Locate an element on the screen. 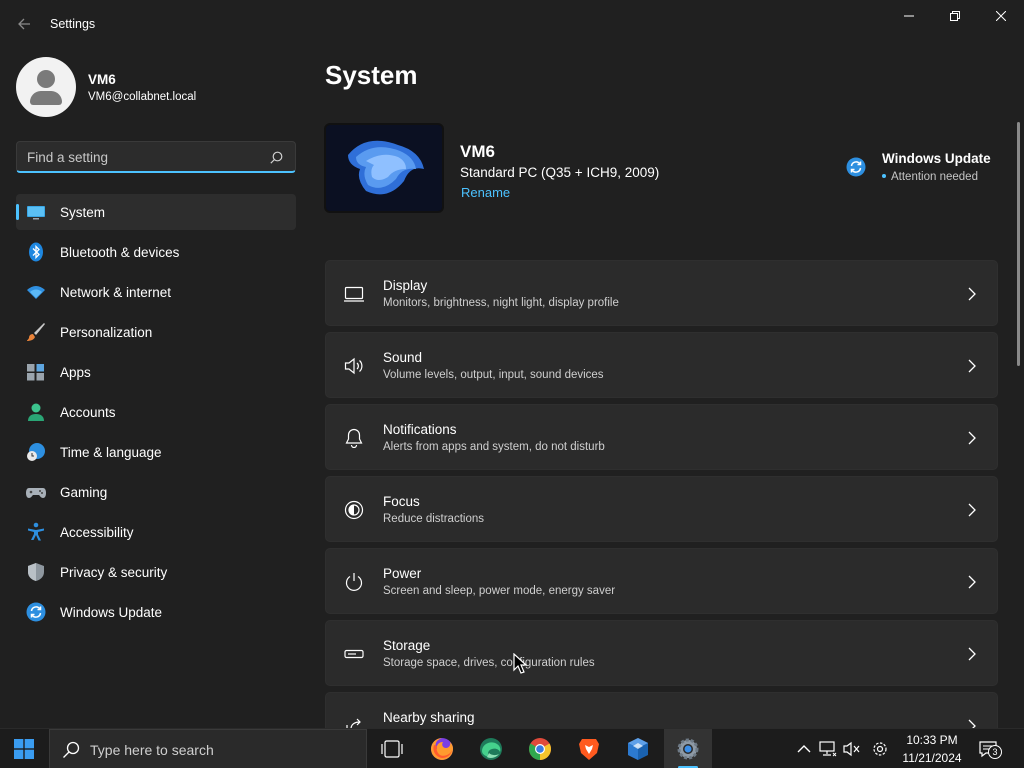 Image resolution: width=1024 pixels, height=768 pixels. clock-date: 11/21/2024 is located at coordinates (932, 758).